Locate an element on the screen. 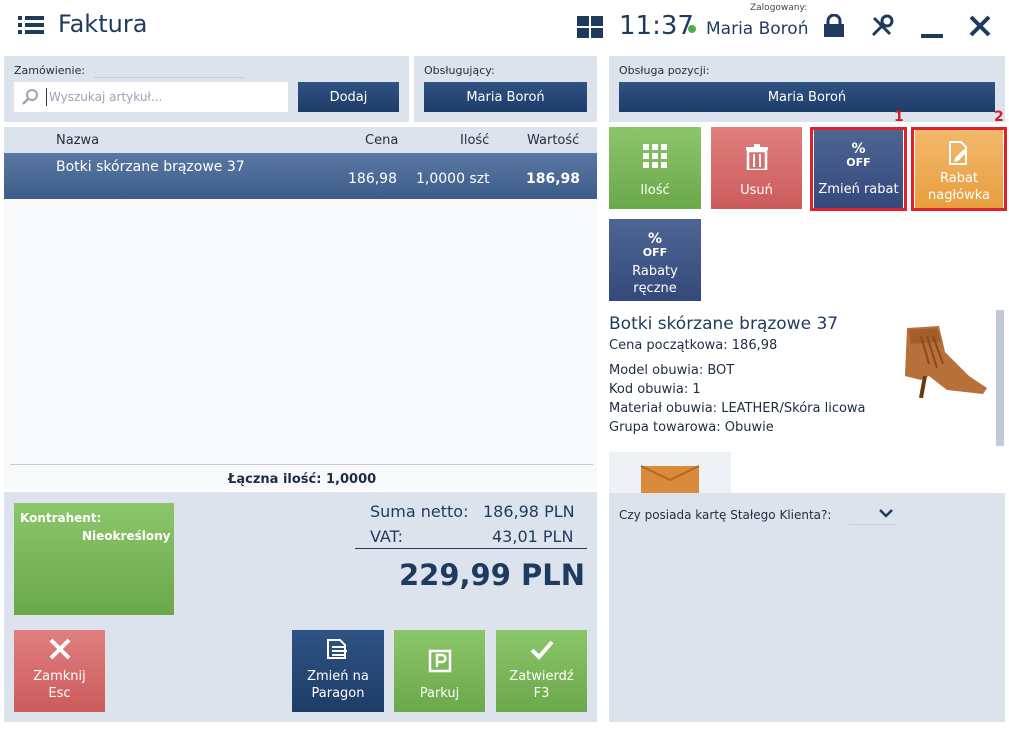 This screenshot has width=1009, height=730. contractor-label: Kontrahent: is located at coordinates (61, 518).